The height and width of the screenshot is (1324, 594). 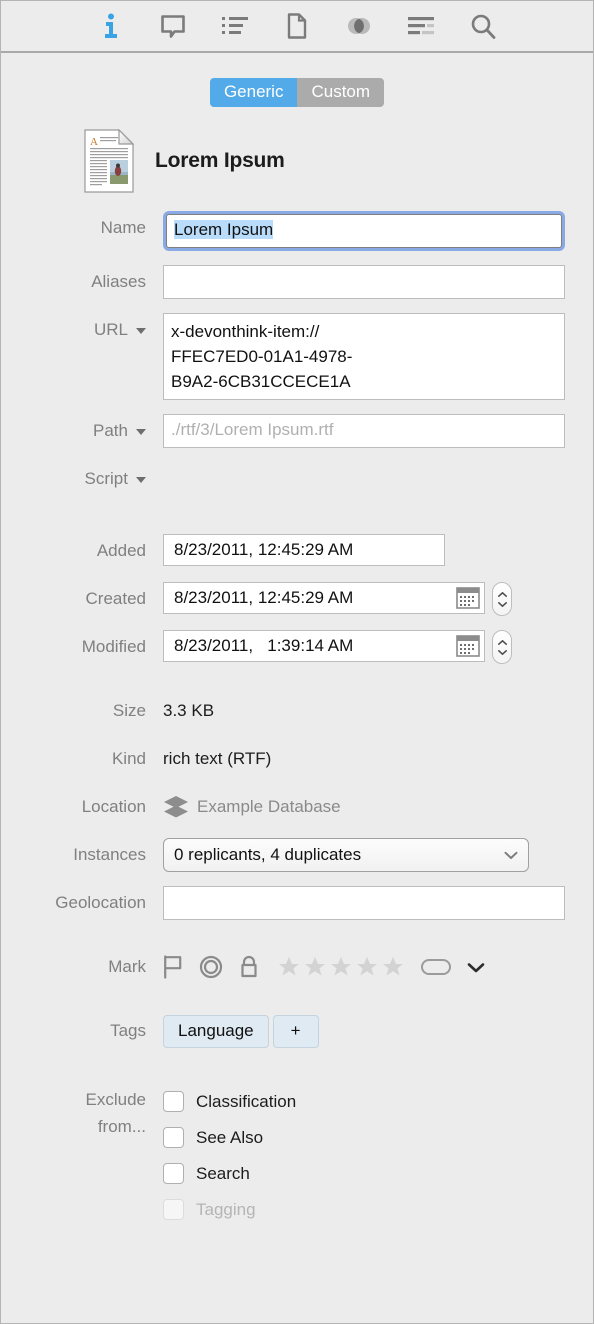 What do you see at coordinates (269, 807) in the screenshot?
I see `location-value: Example Database` at bounding box center [269, 807].